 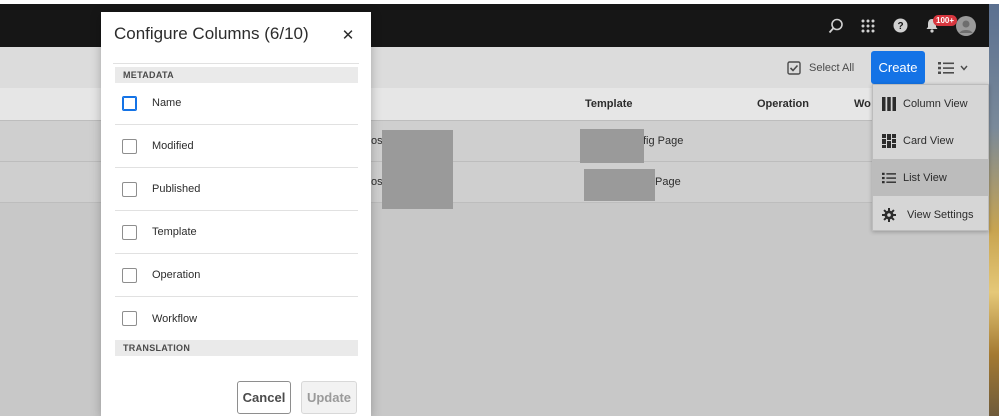 What do you see at coordinates (783, 104) in the screenshot?
I see `column-header-operation: Operation` at bounding box center [783, 104].